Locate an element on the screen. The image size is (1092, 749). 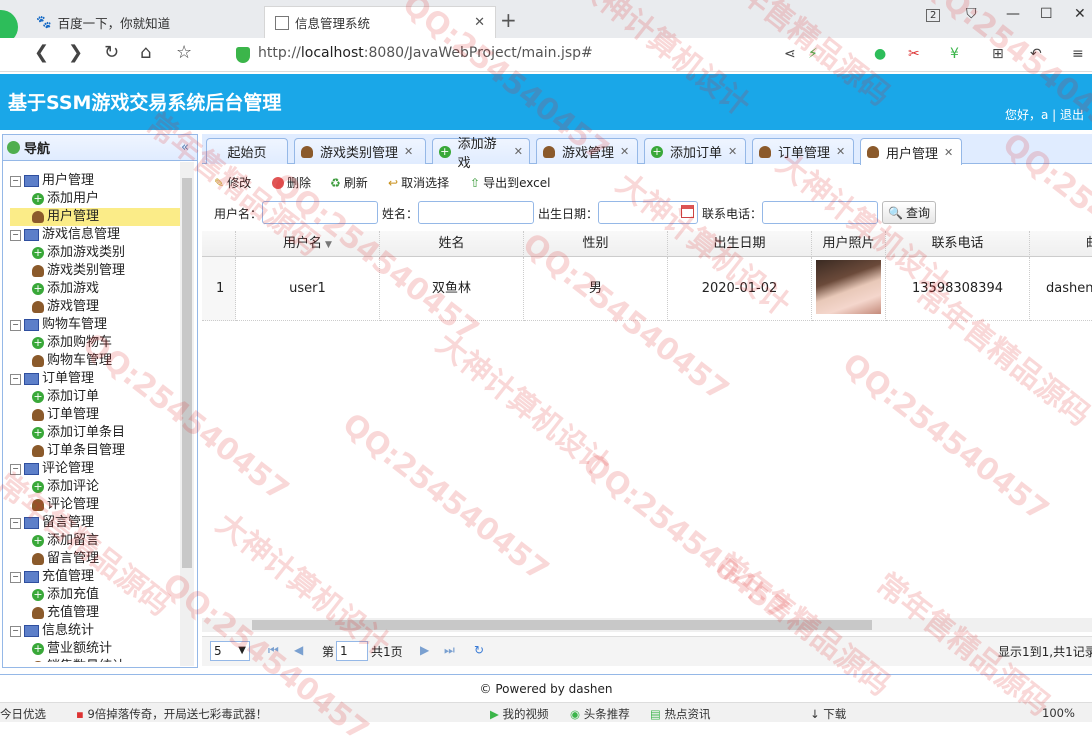
tree-group: − 留言管理 is located at coordinates (95, 523).